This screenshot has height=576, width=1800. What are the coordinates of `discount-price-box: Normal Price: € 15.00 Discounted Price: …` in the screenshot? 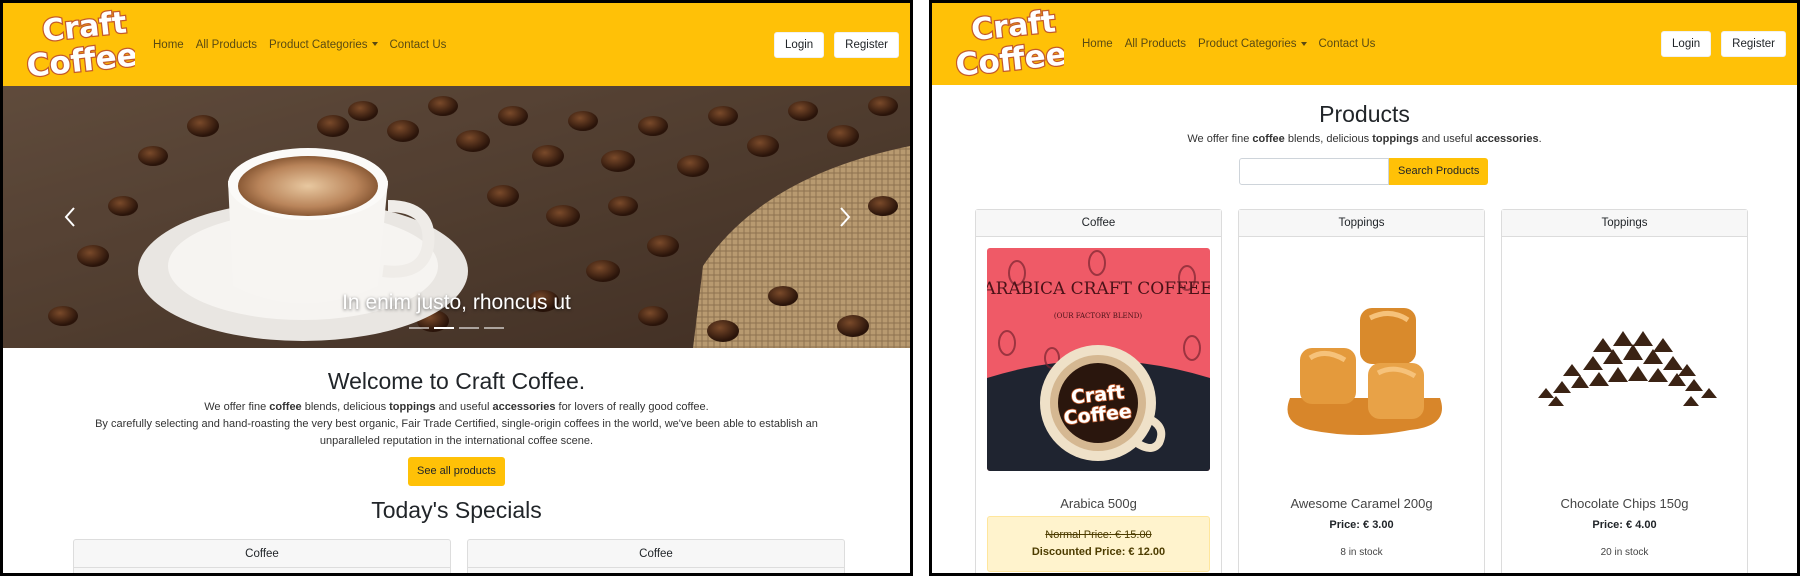 It's located at (1098, 544).